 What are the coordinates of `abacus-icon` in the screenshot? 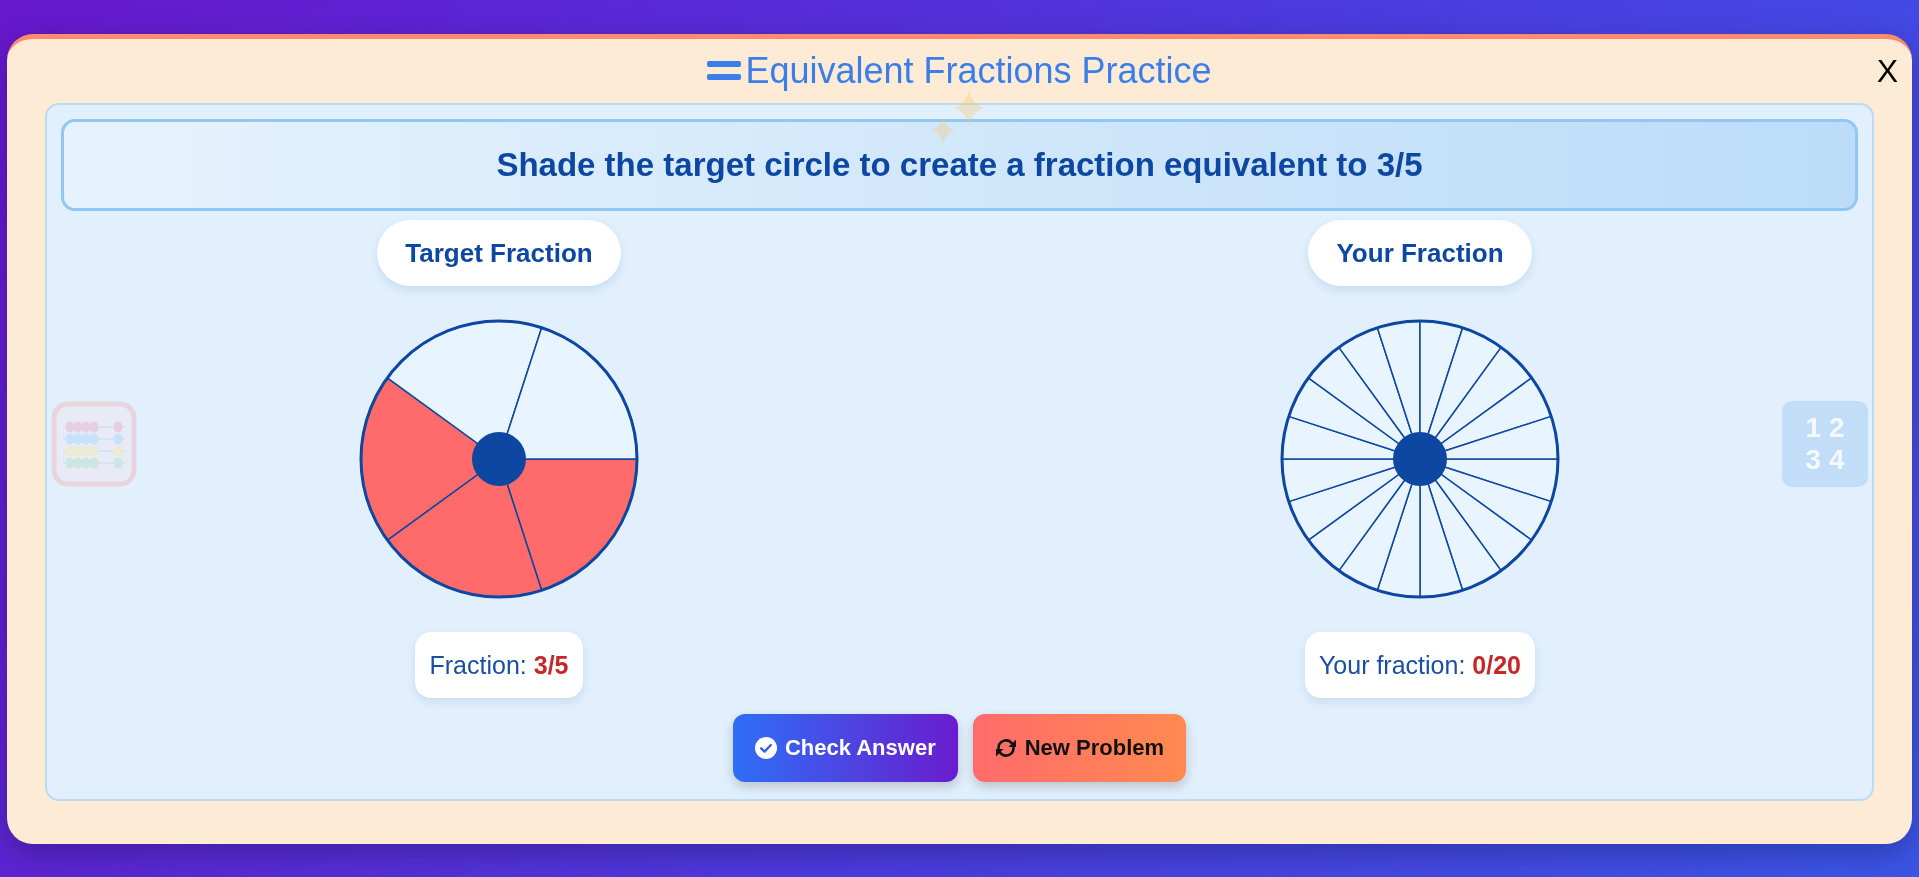 It's located at (94, 444).